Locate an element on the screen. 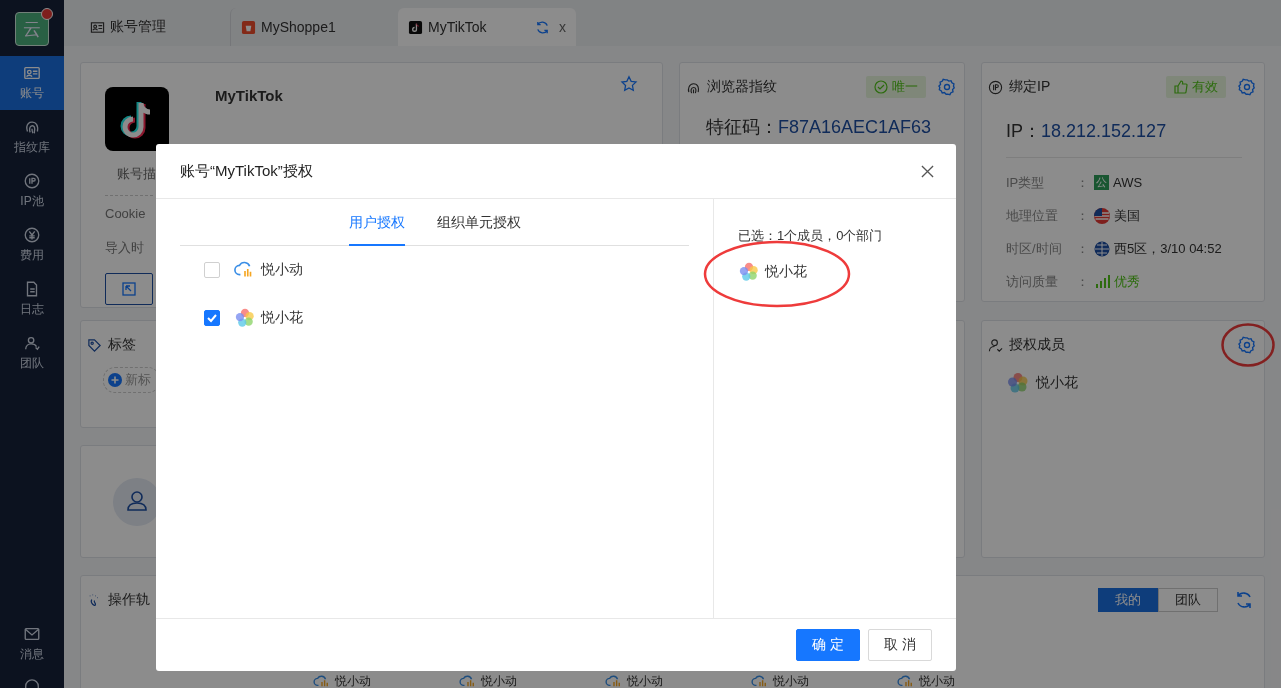  signal-icon is located at coordinates (1102, 281).